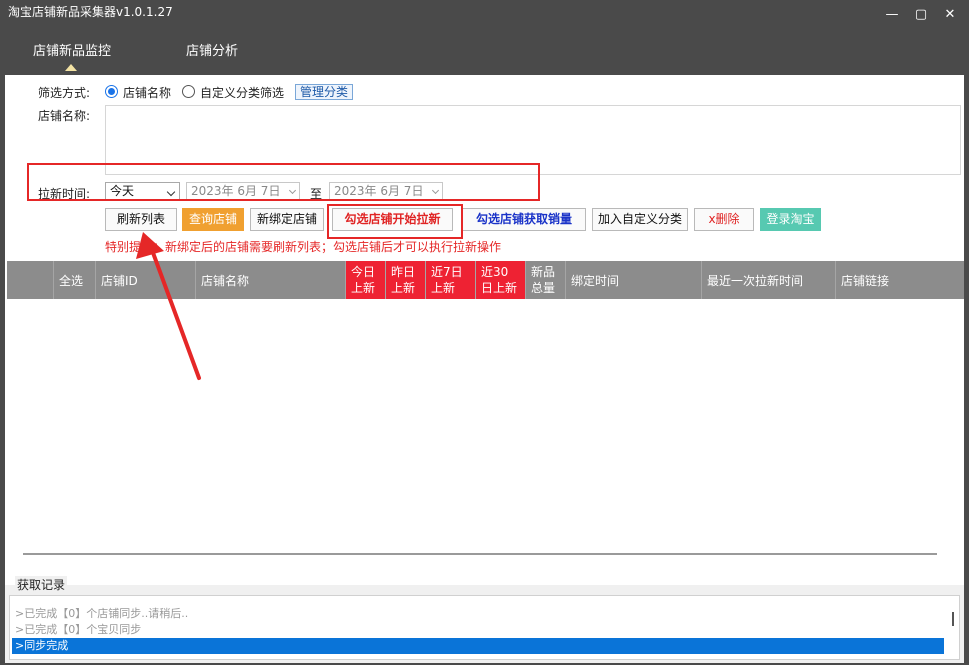  What do you see at coordinates (283, 182) in the screenshot?
I see `time-row-highlight` at bounding box center [283, 182].